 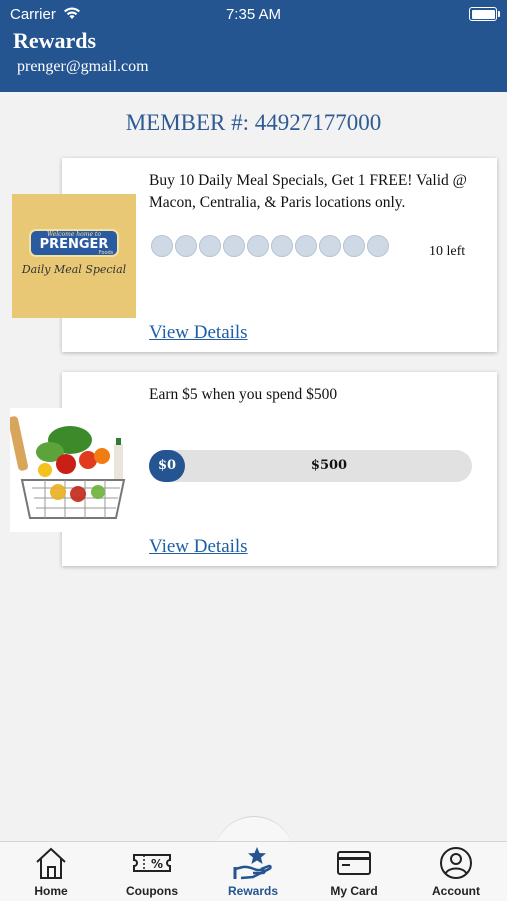 I want to click on spend-progress-bar: $500 $0, so click(x=310, y=466).